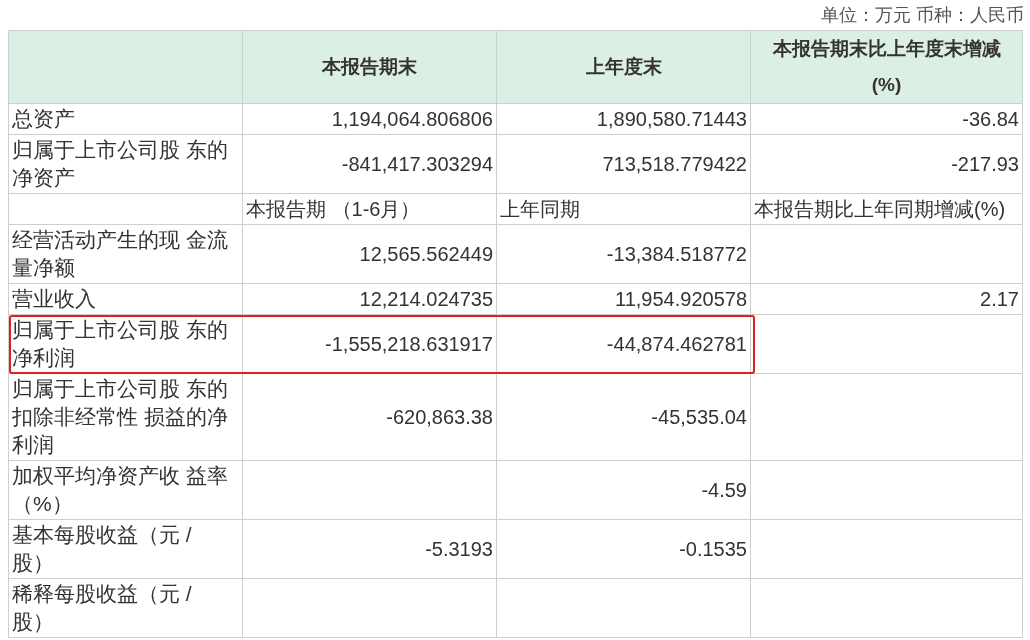  Describe the element at coordinates (886, 164) in the screenshot. I see `table-cell: -217.93` at that location.